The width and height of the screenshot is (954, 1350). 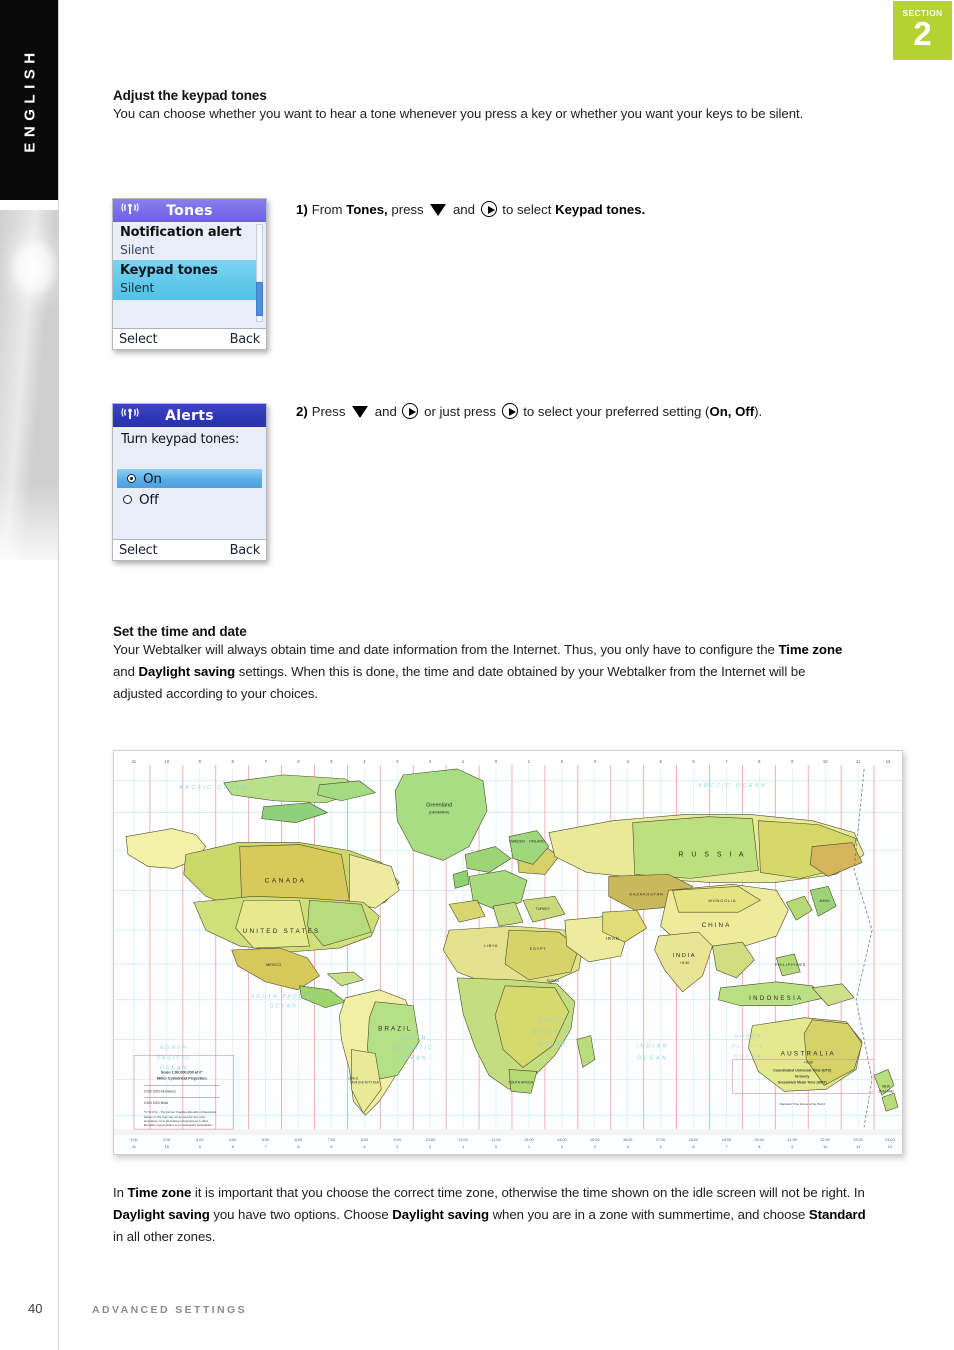 I want to click on svg-text: 12, so click(x=888, y=761).